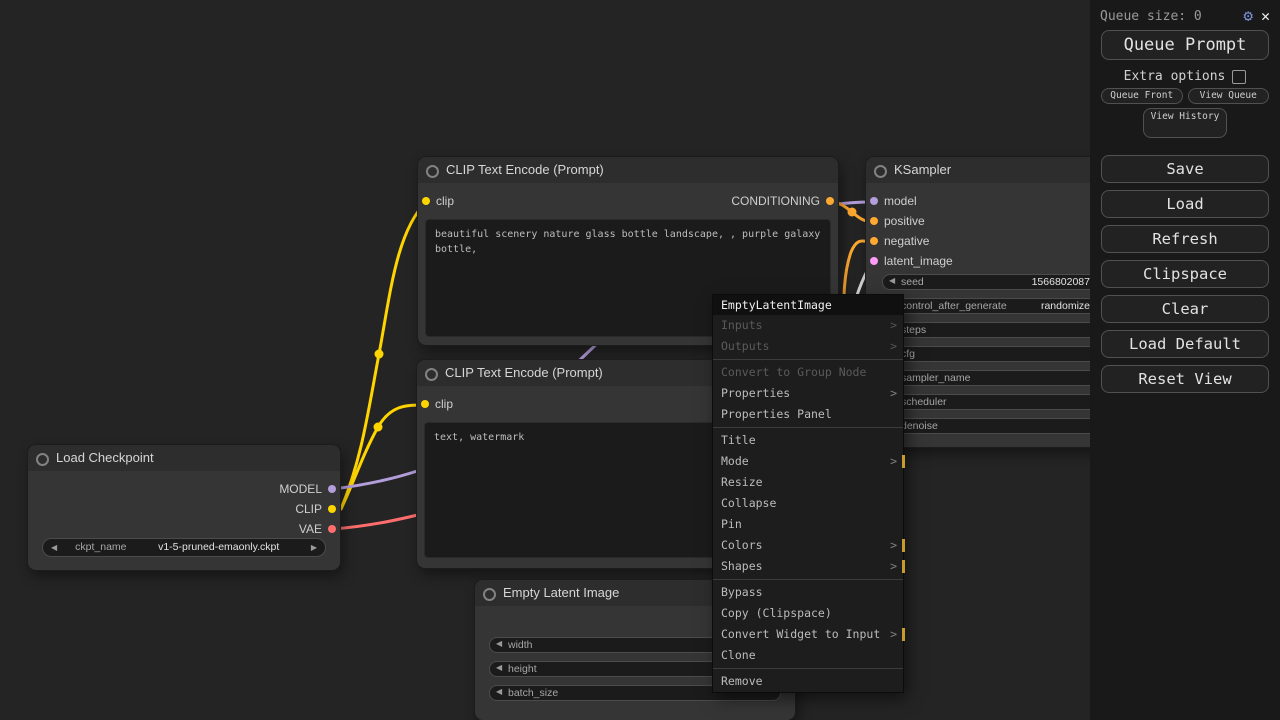  I want to click on queue-front-button: Queue Front, so click(1142, 96).